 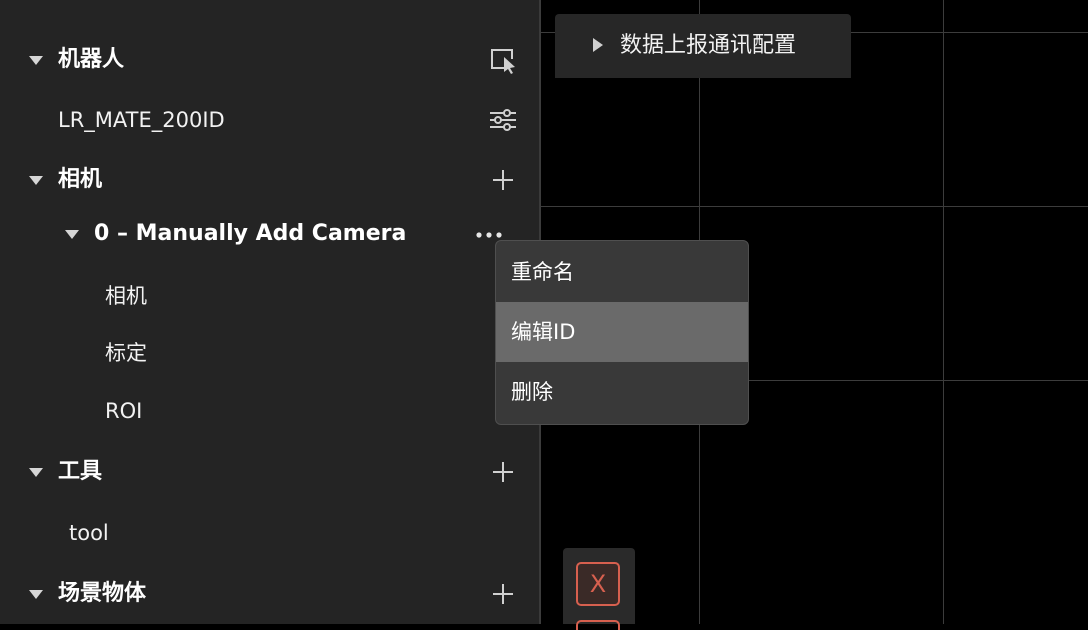 I want to click on close-x-button: X, so click(x=598, y=584).